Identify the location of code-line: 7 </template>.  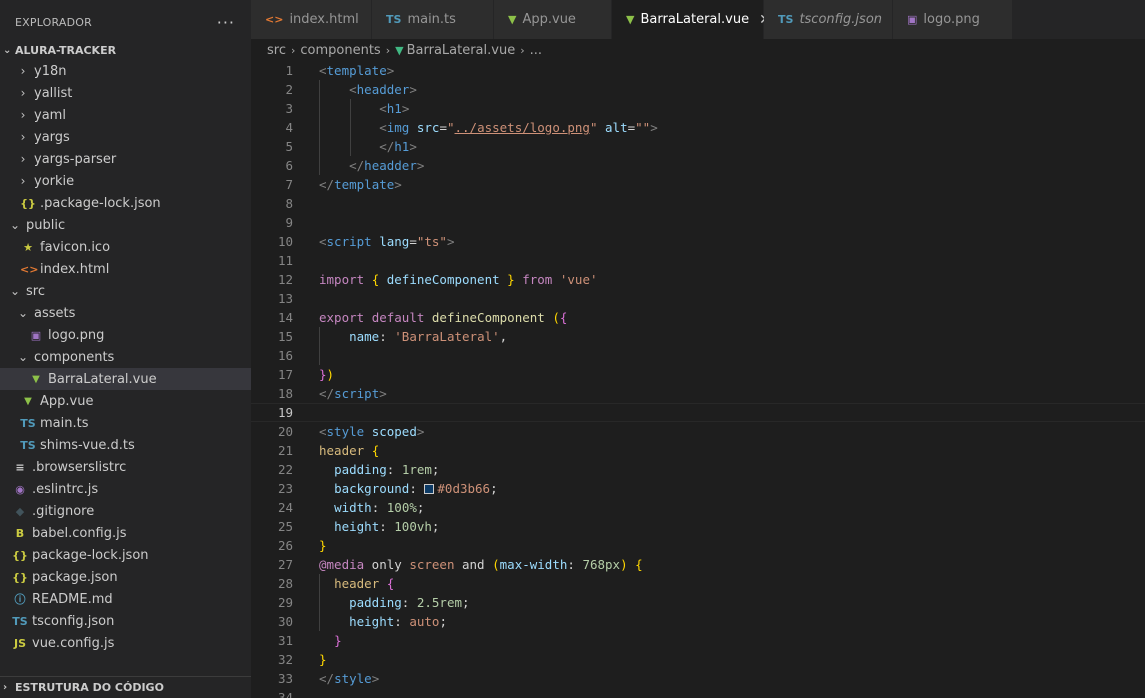
(698, 184).